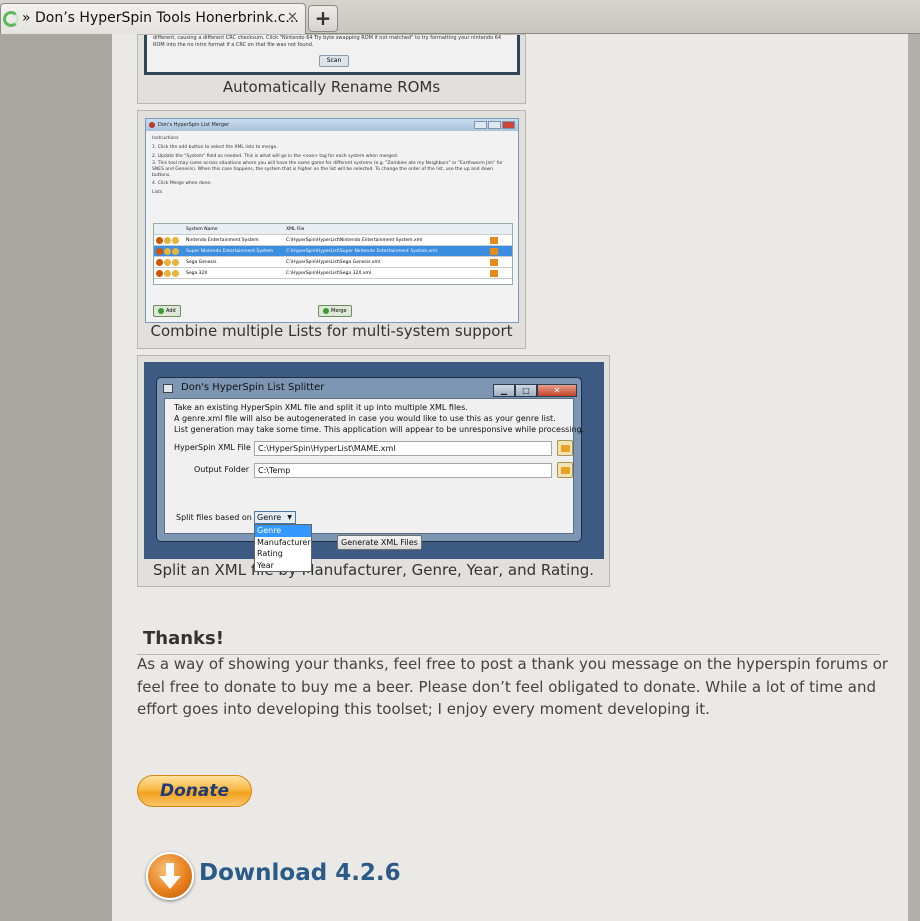  I want to click on minimize-icon: ▁, so click(504, 390).